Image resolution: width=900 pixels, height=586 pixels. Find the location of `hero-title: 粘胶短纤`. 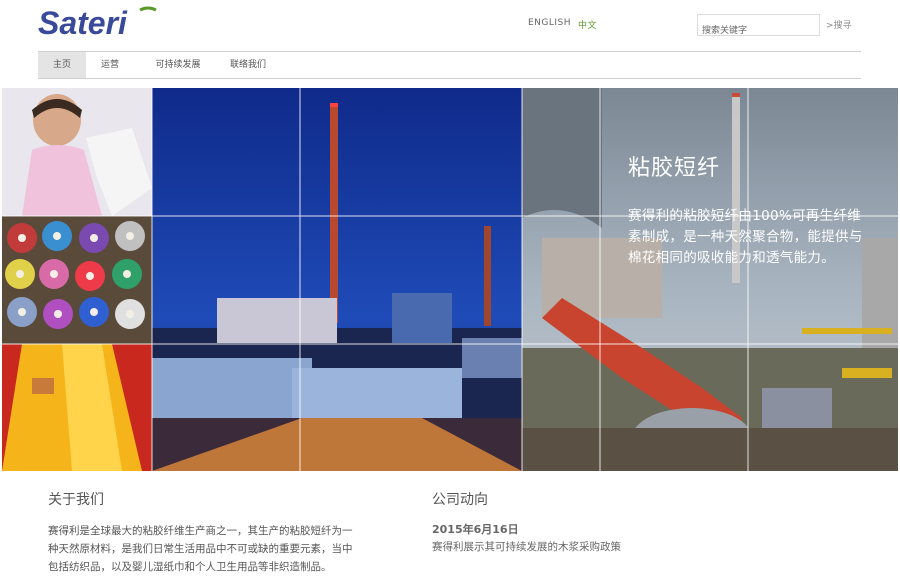

hero-title: 粘胶短纤 is located at coordinates (674, 168).